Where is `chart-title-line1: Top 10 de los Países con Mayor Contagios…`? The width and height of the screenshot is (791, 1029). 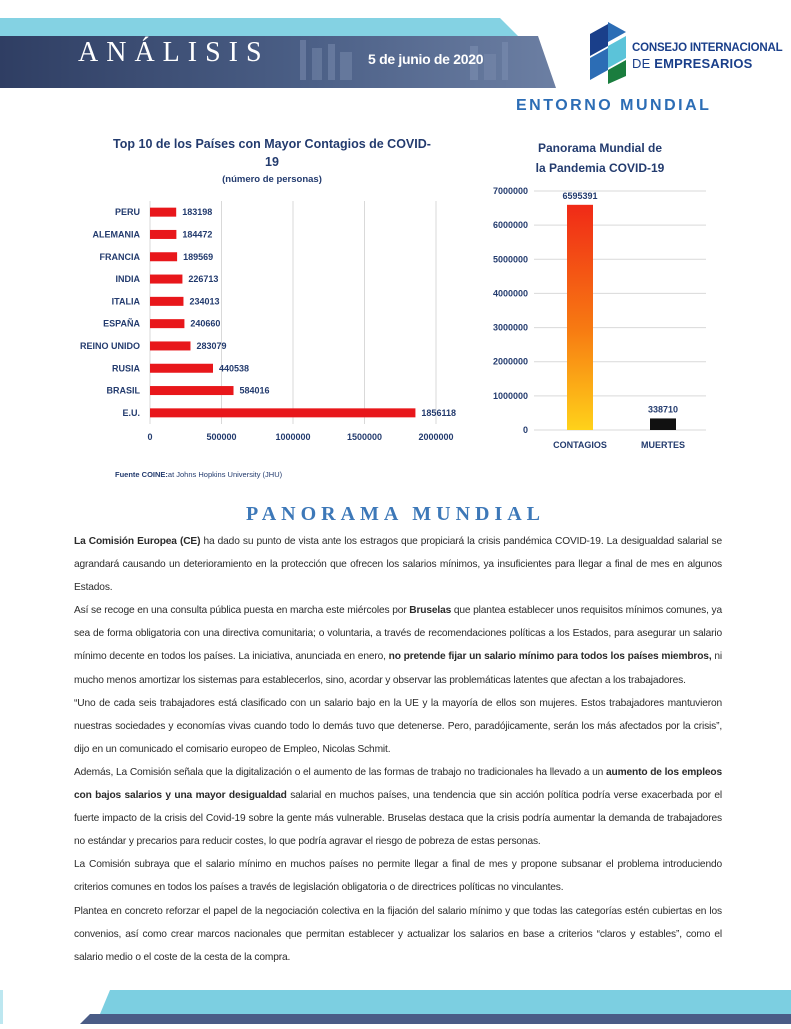 chart-title-line1: Top 10 de los Países con Mayor Contagios… is located at coordinates (272, 144).